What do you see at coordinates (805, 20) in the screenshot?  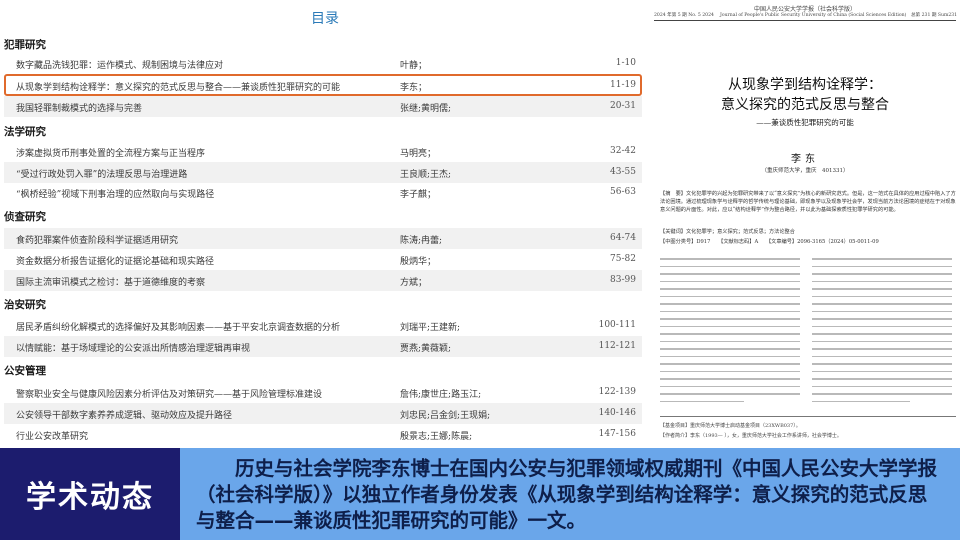 I see `header-divider` at bounding box center [805, 20].